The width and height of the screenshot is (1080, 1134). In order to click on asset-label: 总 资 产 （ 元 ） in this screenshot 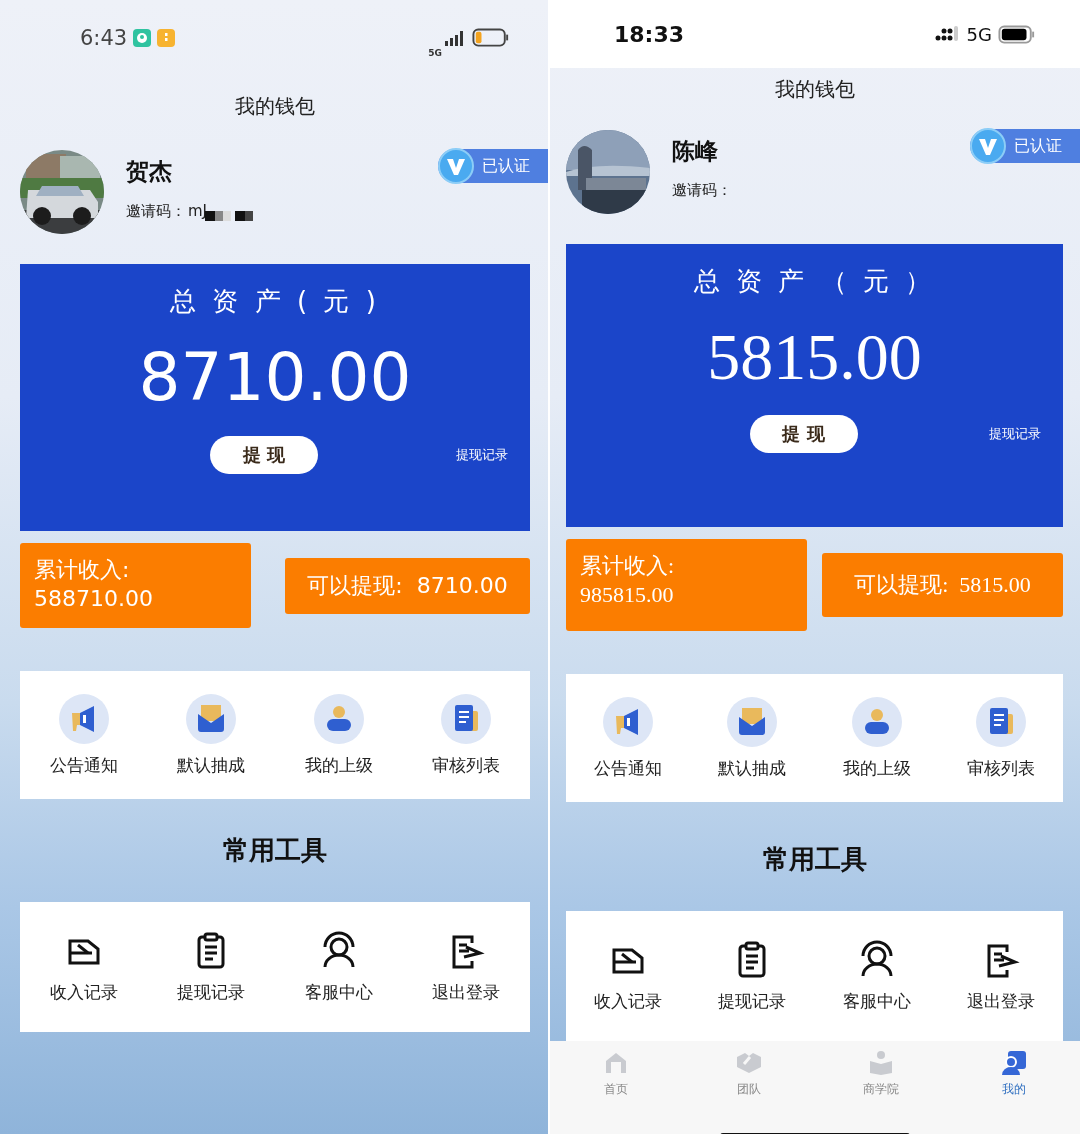, I will do `click(814, 281)`.